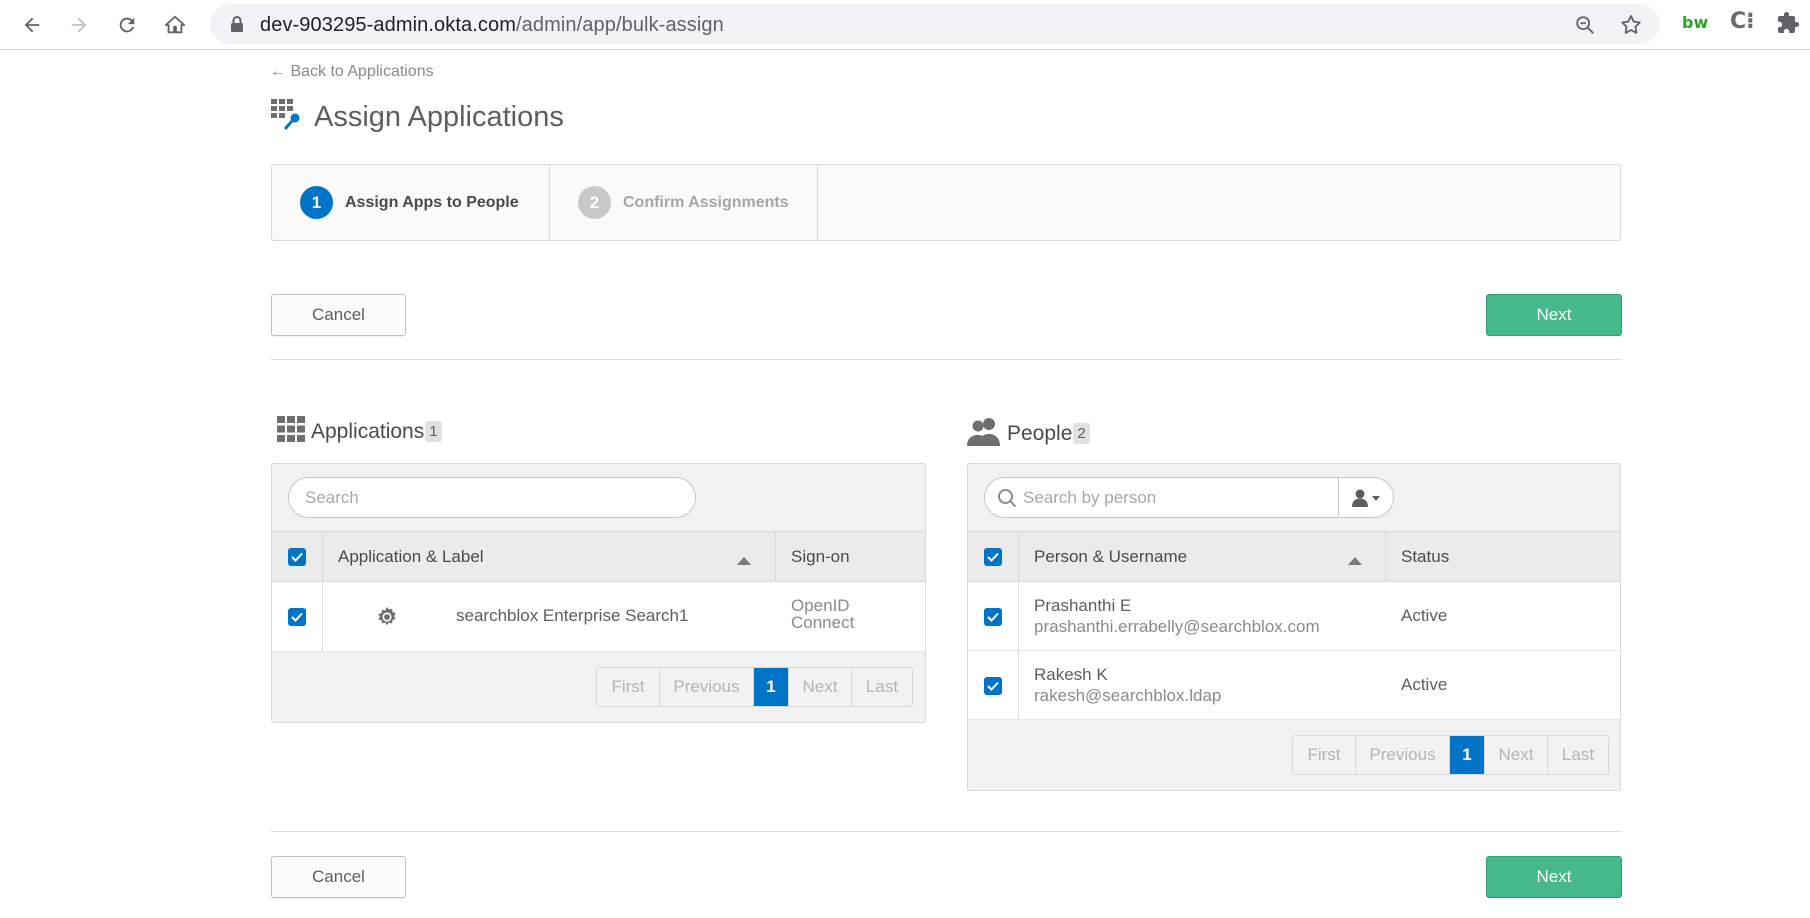 The height and width of the screenshot is (918, 1810). I want to click on applications-pagination: First Previous 1 Next Last, so click(754, 687).